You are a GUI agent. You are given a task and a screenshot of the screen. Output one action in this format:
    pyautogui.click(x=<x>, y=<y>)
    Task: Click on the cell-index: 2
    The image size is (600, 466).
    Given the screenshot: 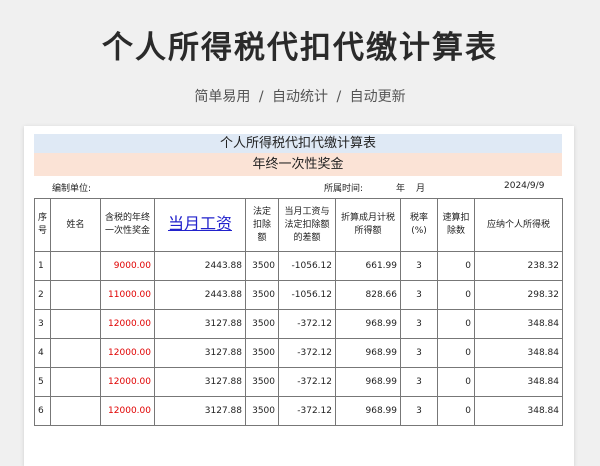 What is the action you would take?
    pyautogui.click(x=42, y=295)
    